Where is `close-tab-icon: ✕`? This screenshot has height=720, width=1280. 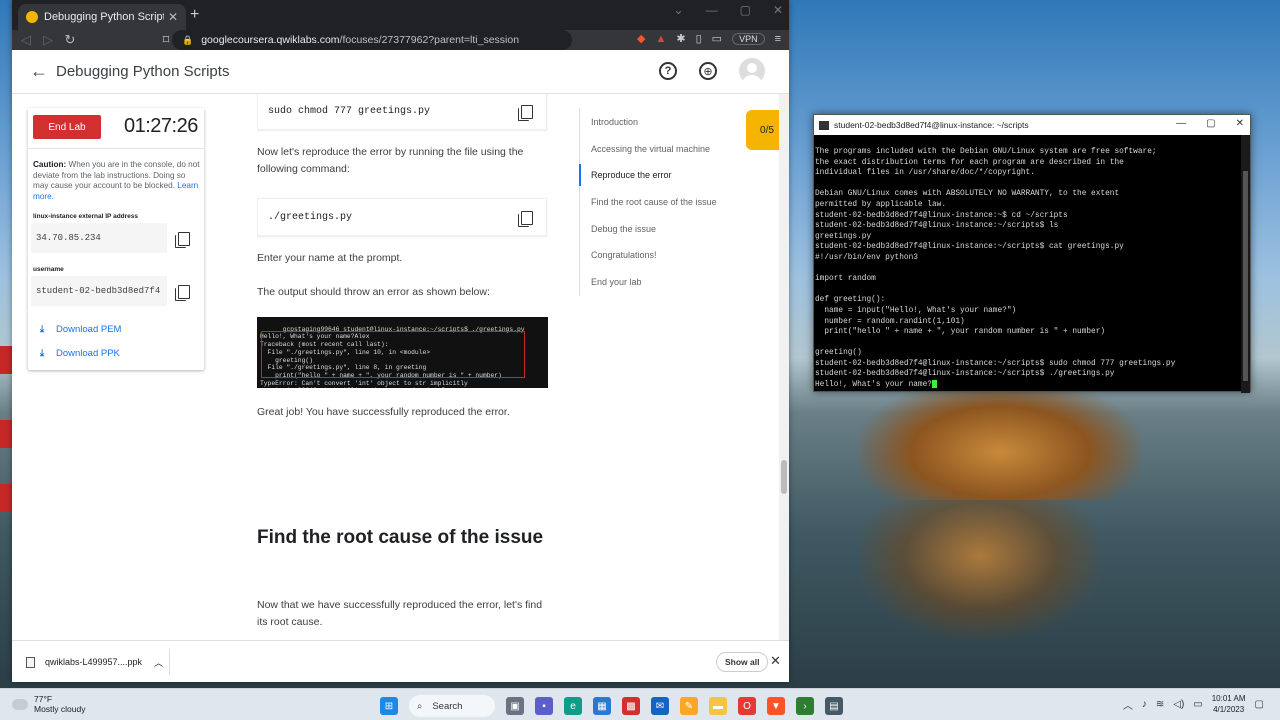 close-tab-icon: ✕ is located at coordinates (173, 17).